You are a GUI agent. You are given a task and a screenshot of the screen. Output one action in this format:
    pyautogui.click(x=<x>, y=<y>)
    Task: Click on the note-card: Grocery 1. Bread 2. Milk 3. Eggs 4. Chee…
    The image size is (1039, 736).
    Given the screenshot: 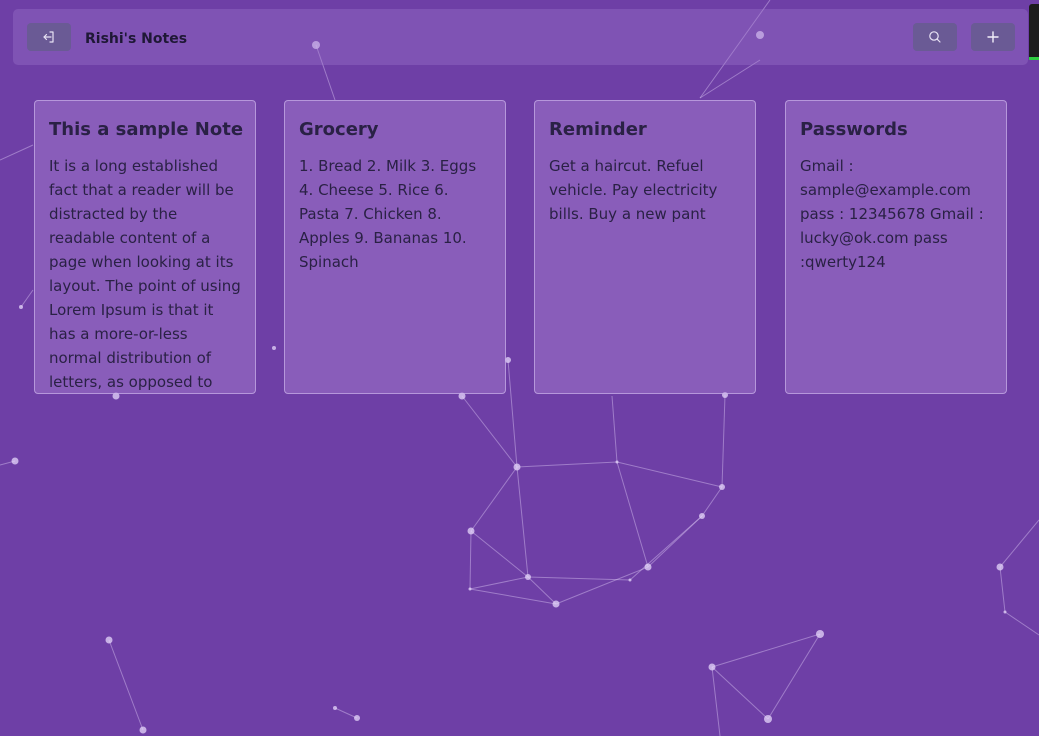 What is the action you would take?
    pyautogui.click(x=395, y=247)
    